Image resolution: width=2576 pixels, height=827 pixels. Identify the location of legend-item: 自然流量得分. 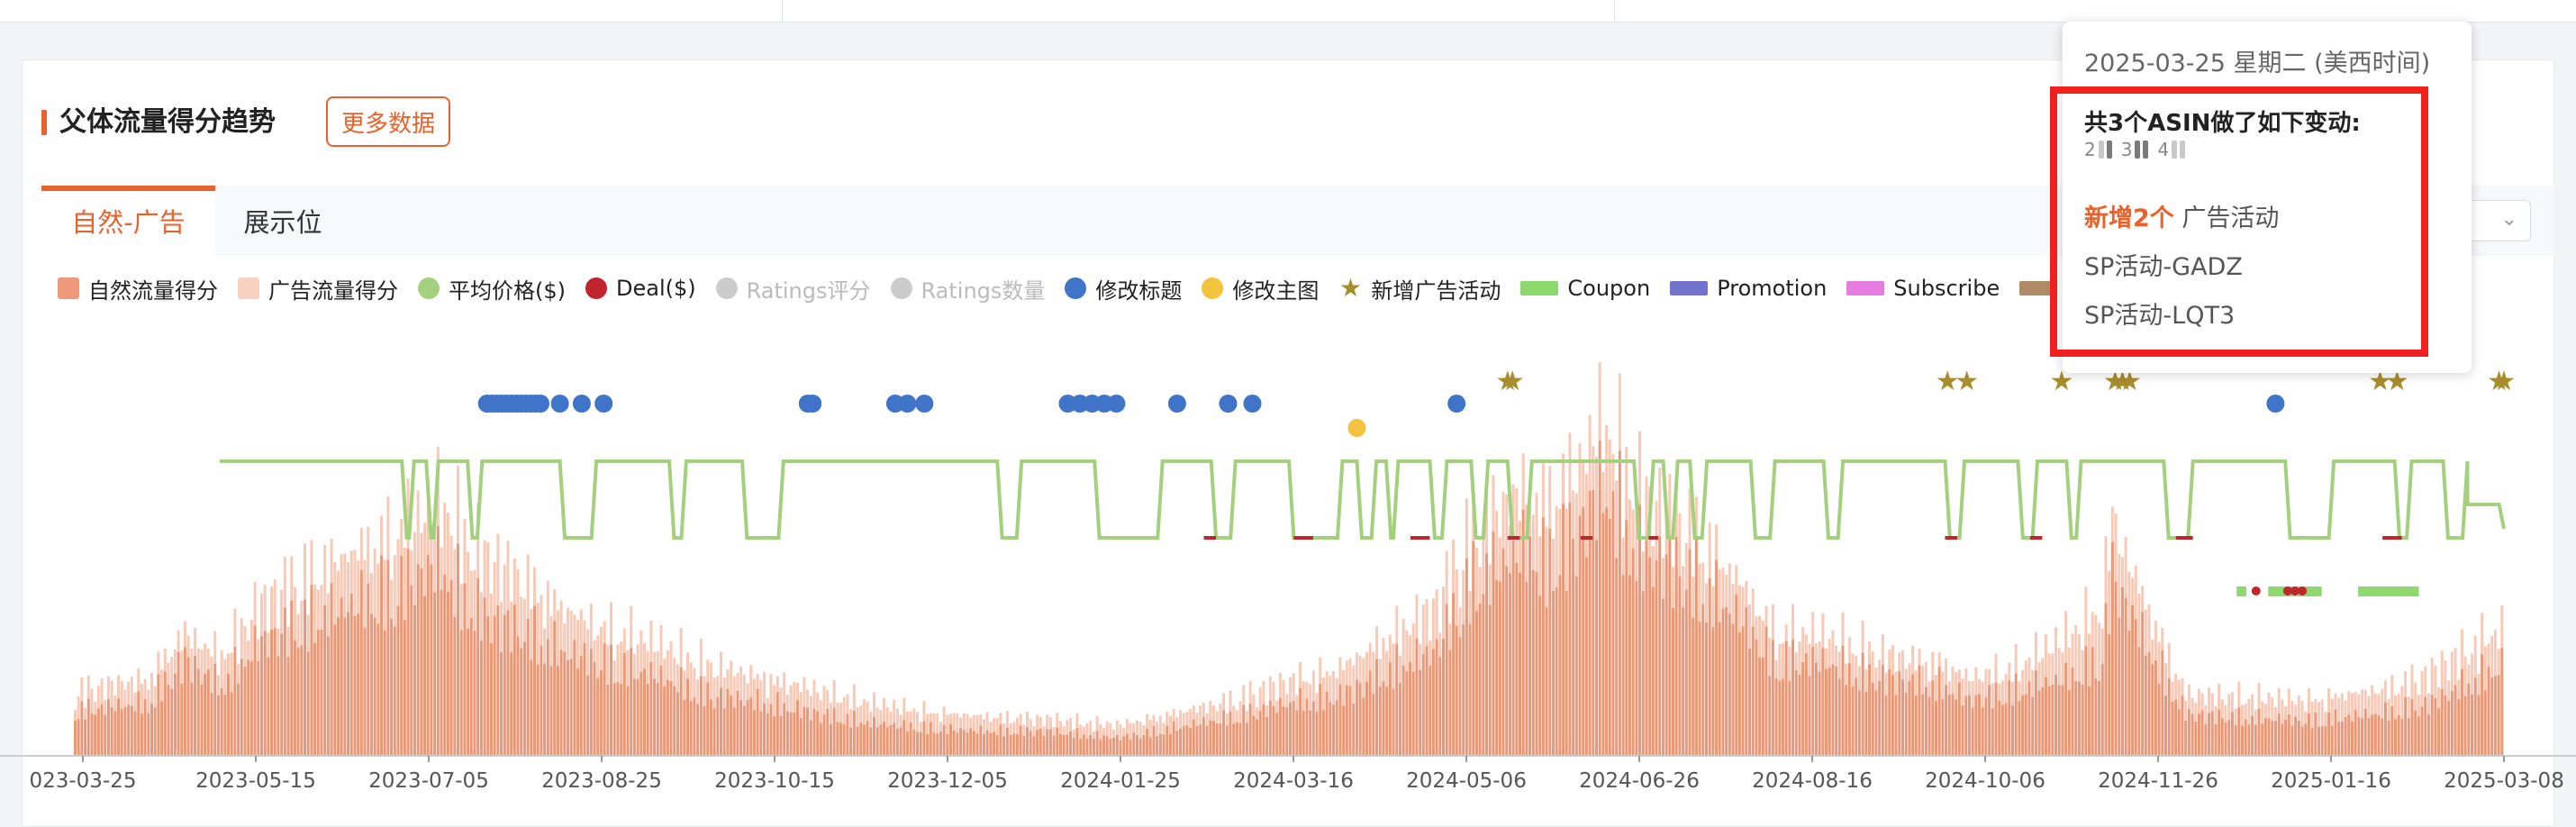
(138, 288).